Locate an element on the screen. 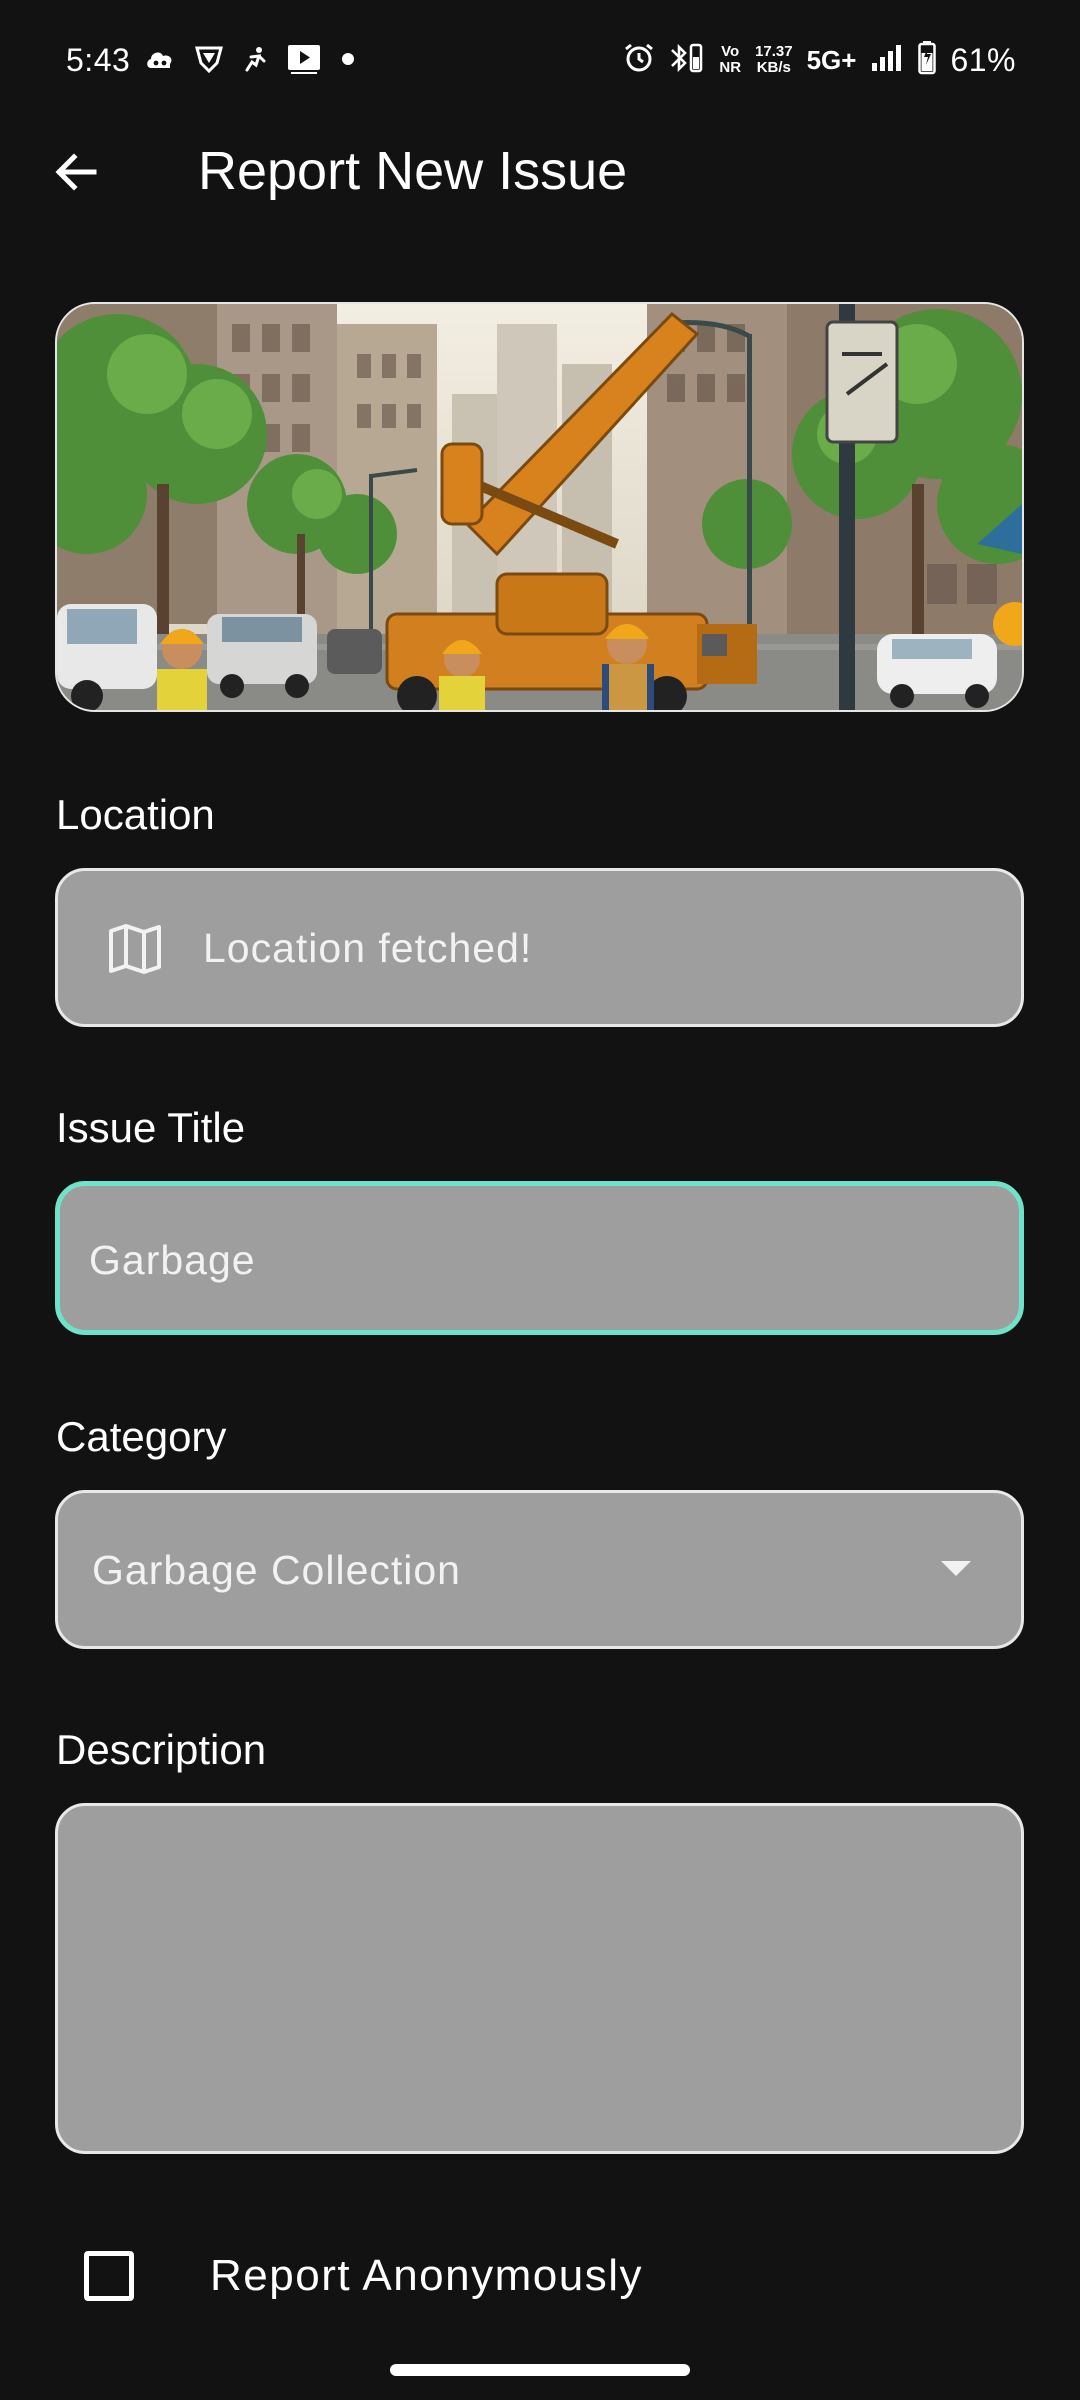 This screenshot has width=1080, height=2400. media-play-icon is located at coordinates (304, 61).